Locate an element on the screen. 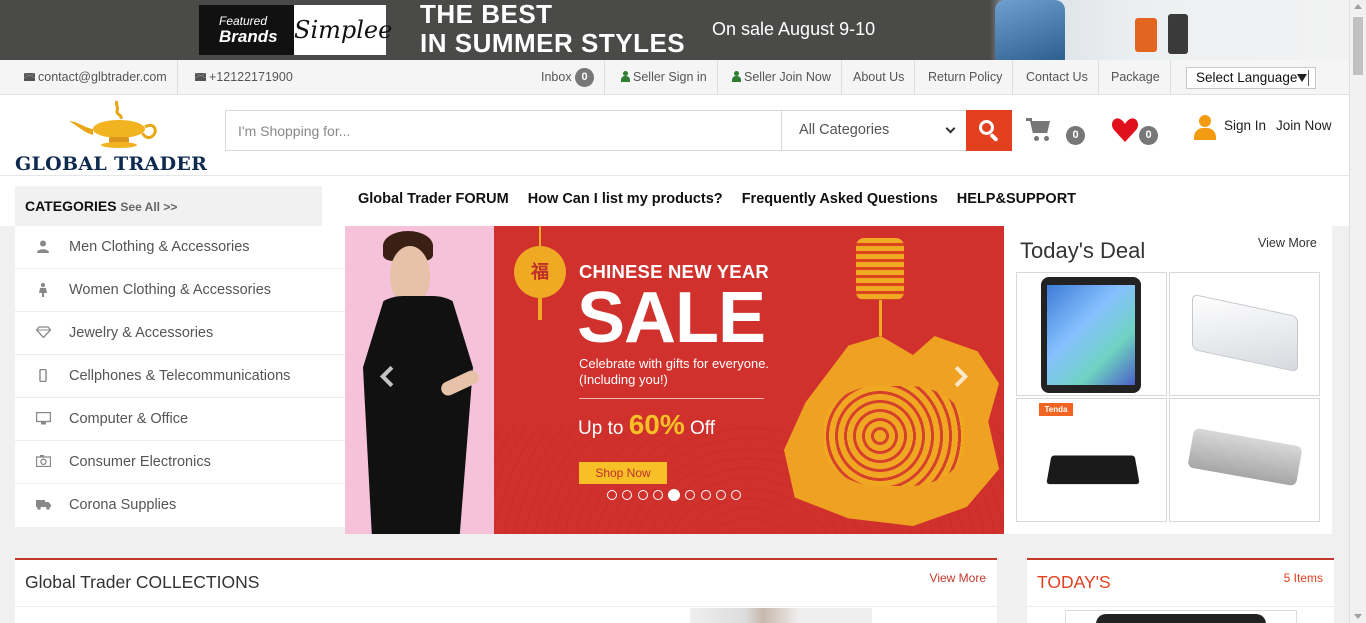 The width and height of the screenshot is (1366, 623). cart-icon-body is located at coordinates (1040, 127).